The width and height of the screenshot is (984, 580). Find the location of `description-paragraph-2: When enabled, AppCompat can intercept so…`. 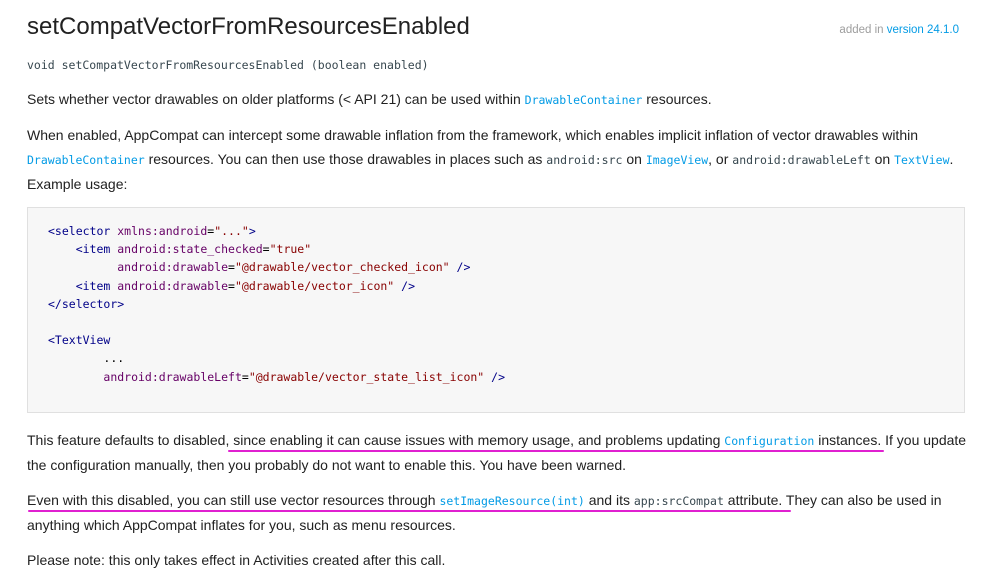

description-paragraph-2: When enabled, AppCompat can intercept so… is located at coordinates (497, 159).